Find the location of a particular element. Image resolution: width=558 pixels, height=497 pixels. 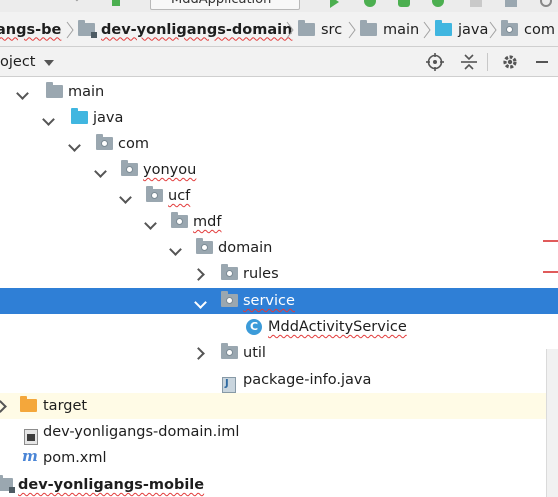

tree-row-service: service is located at coordinates (279, 301).